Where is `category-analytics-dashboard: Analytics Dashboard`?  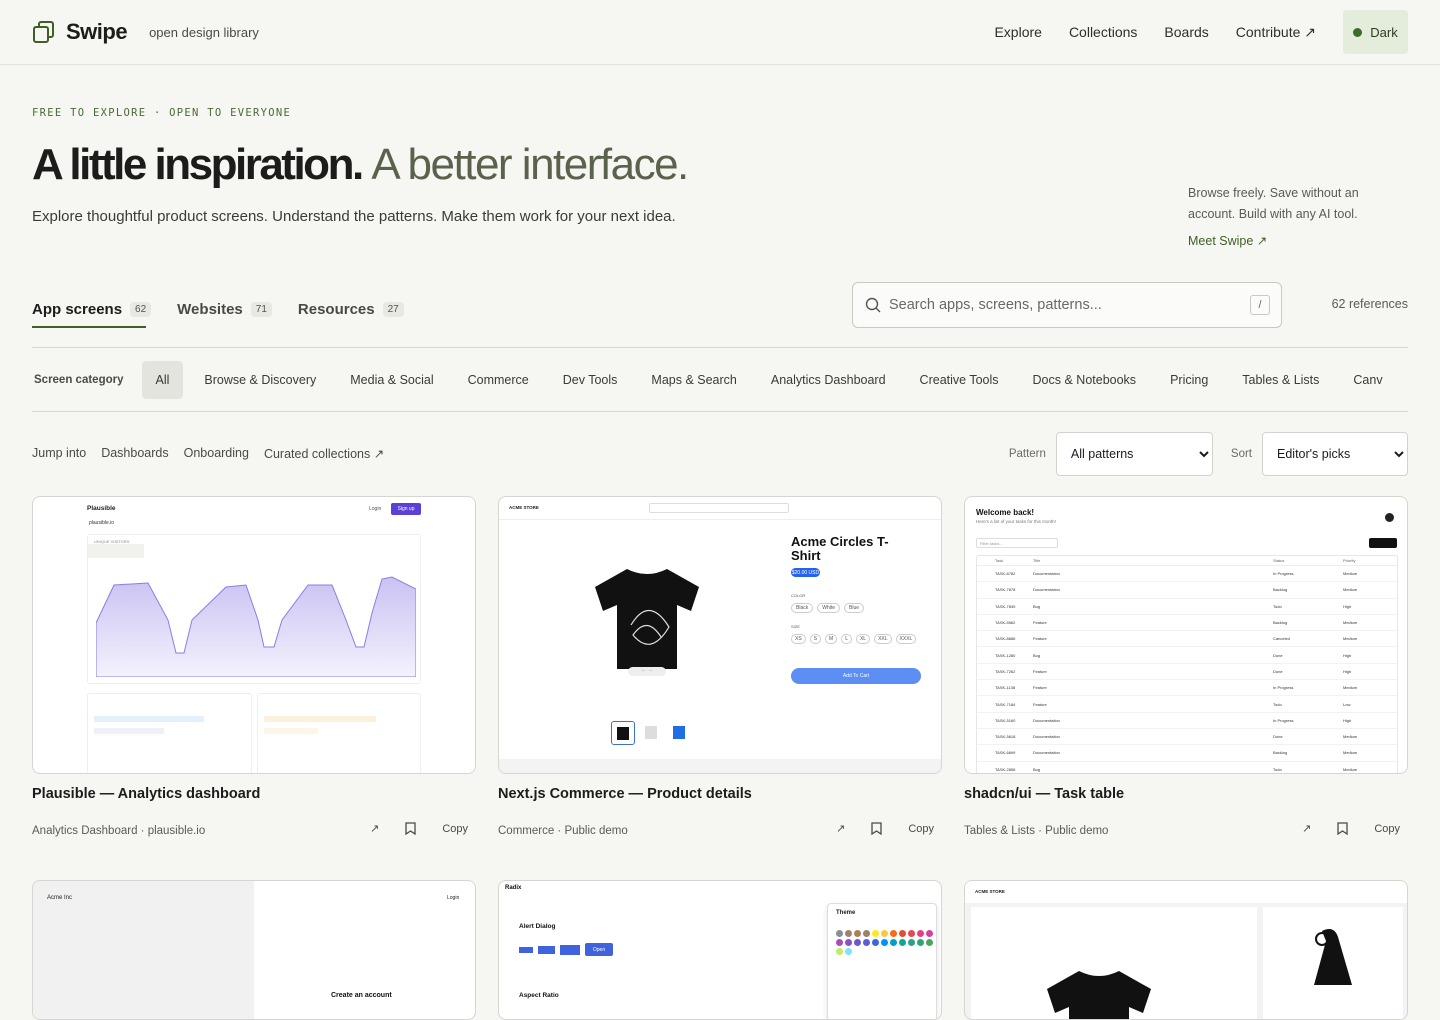 category-analytics-dashboard: Analytics Dashboard is located at coordinates (828, 380).